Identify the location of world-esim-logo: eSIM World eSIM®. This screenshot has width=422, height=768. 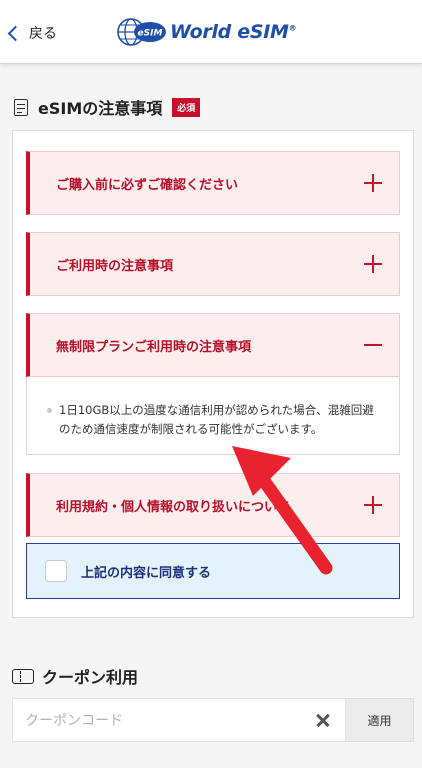
(206, 32).